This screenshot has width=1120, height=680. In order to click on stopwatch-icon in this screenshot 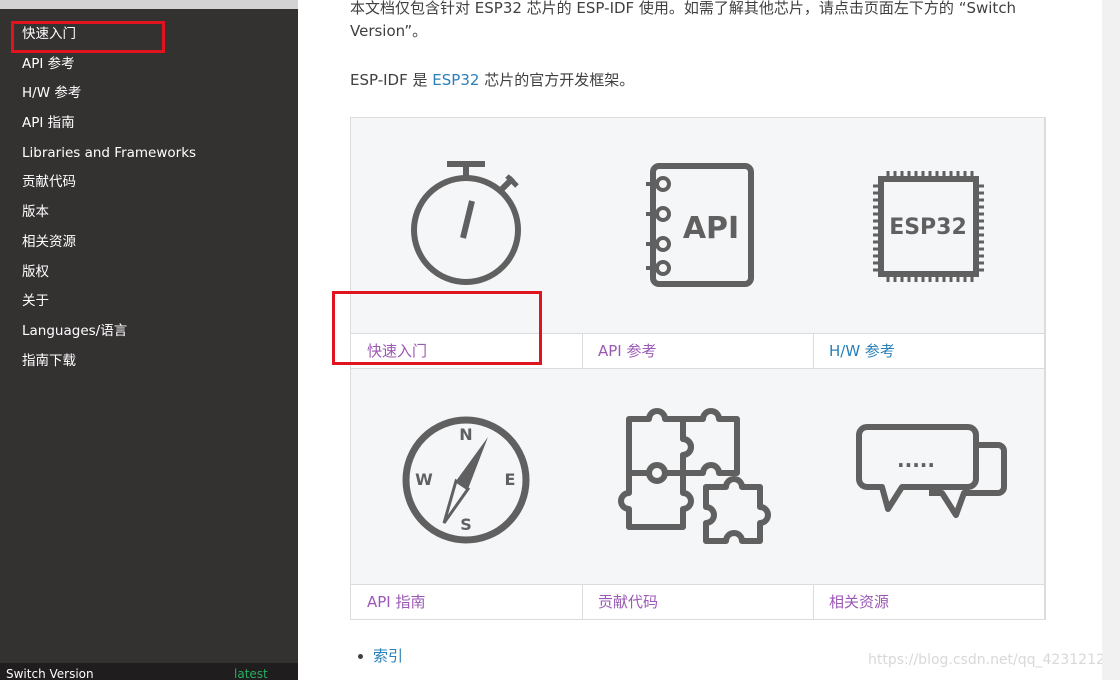, I will do `click(466, 223)`.